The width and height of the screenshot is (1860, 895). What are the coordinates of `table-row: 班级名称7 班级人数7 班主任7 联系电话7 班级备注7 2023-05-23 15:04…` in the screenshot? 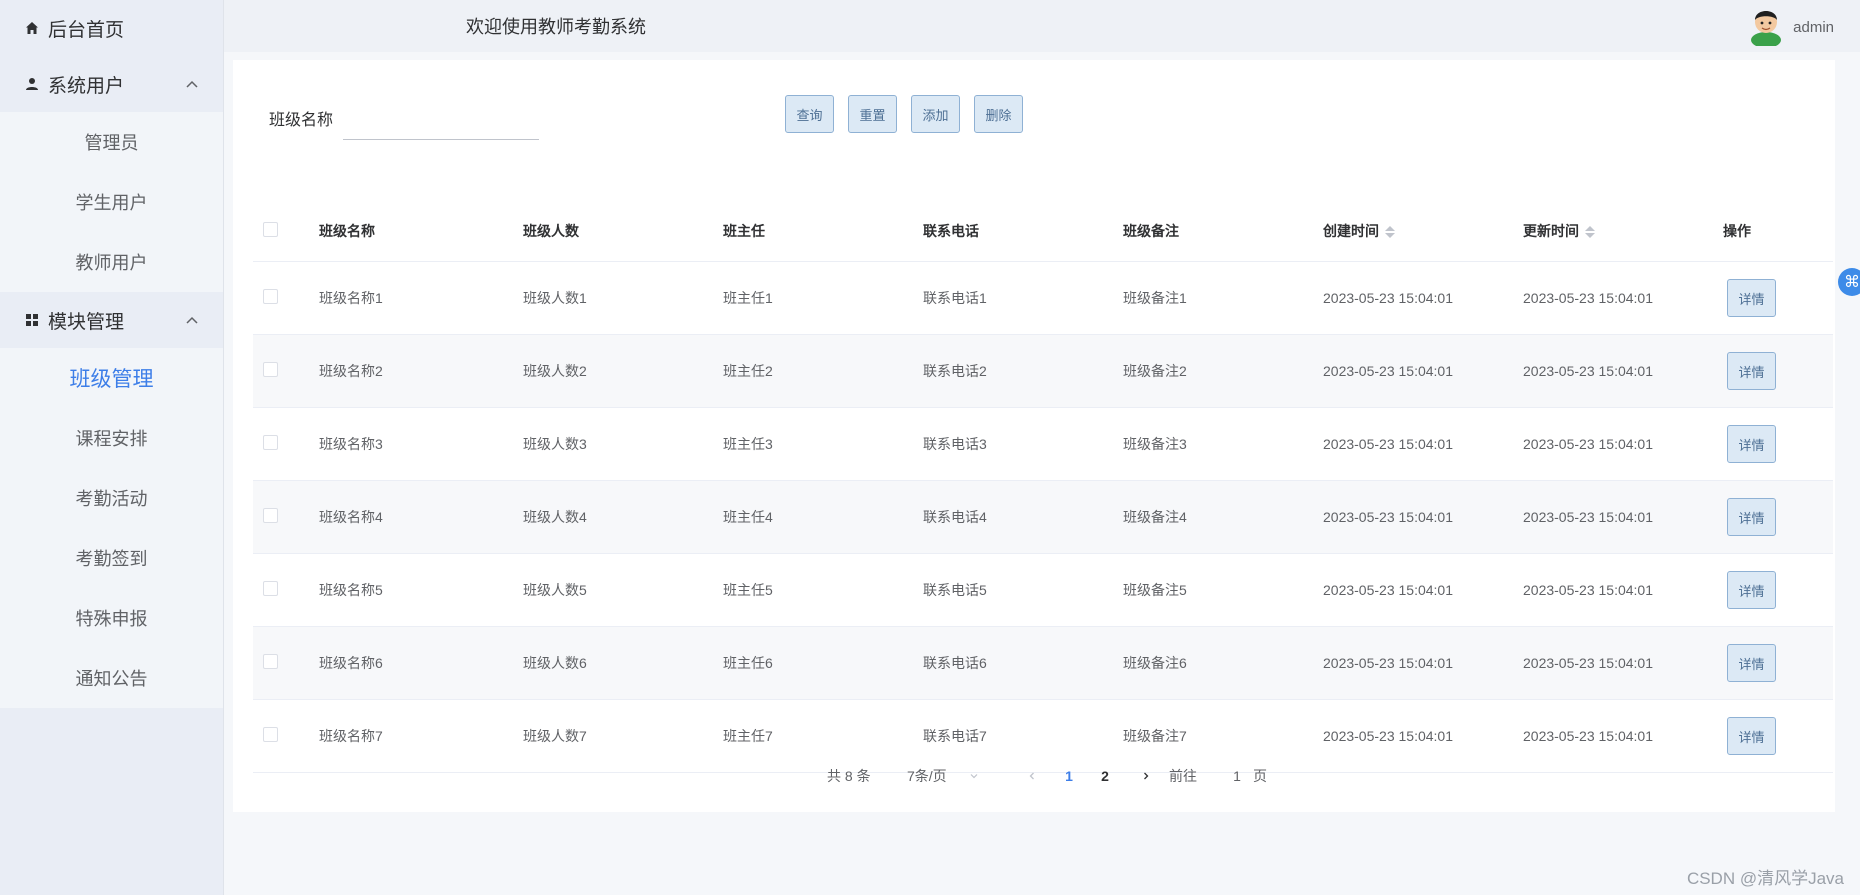 It's located at (1043, 736).